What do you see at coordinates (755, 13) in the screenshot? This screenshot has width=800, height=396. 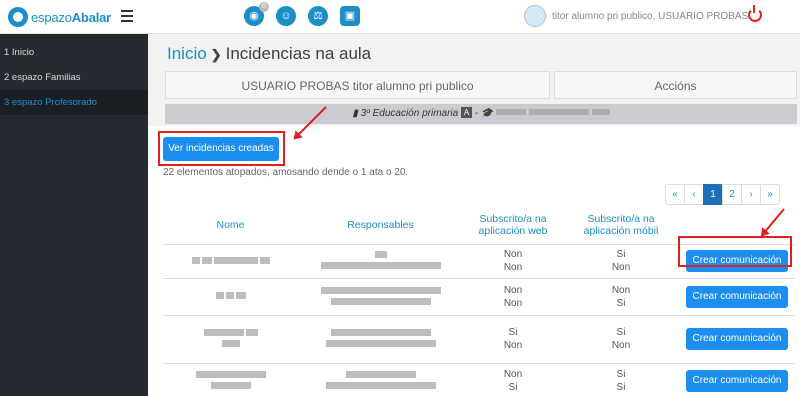 I see `power-icon` at bounding box center [755, 13].